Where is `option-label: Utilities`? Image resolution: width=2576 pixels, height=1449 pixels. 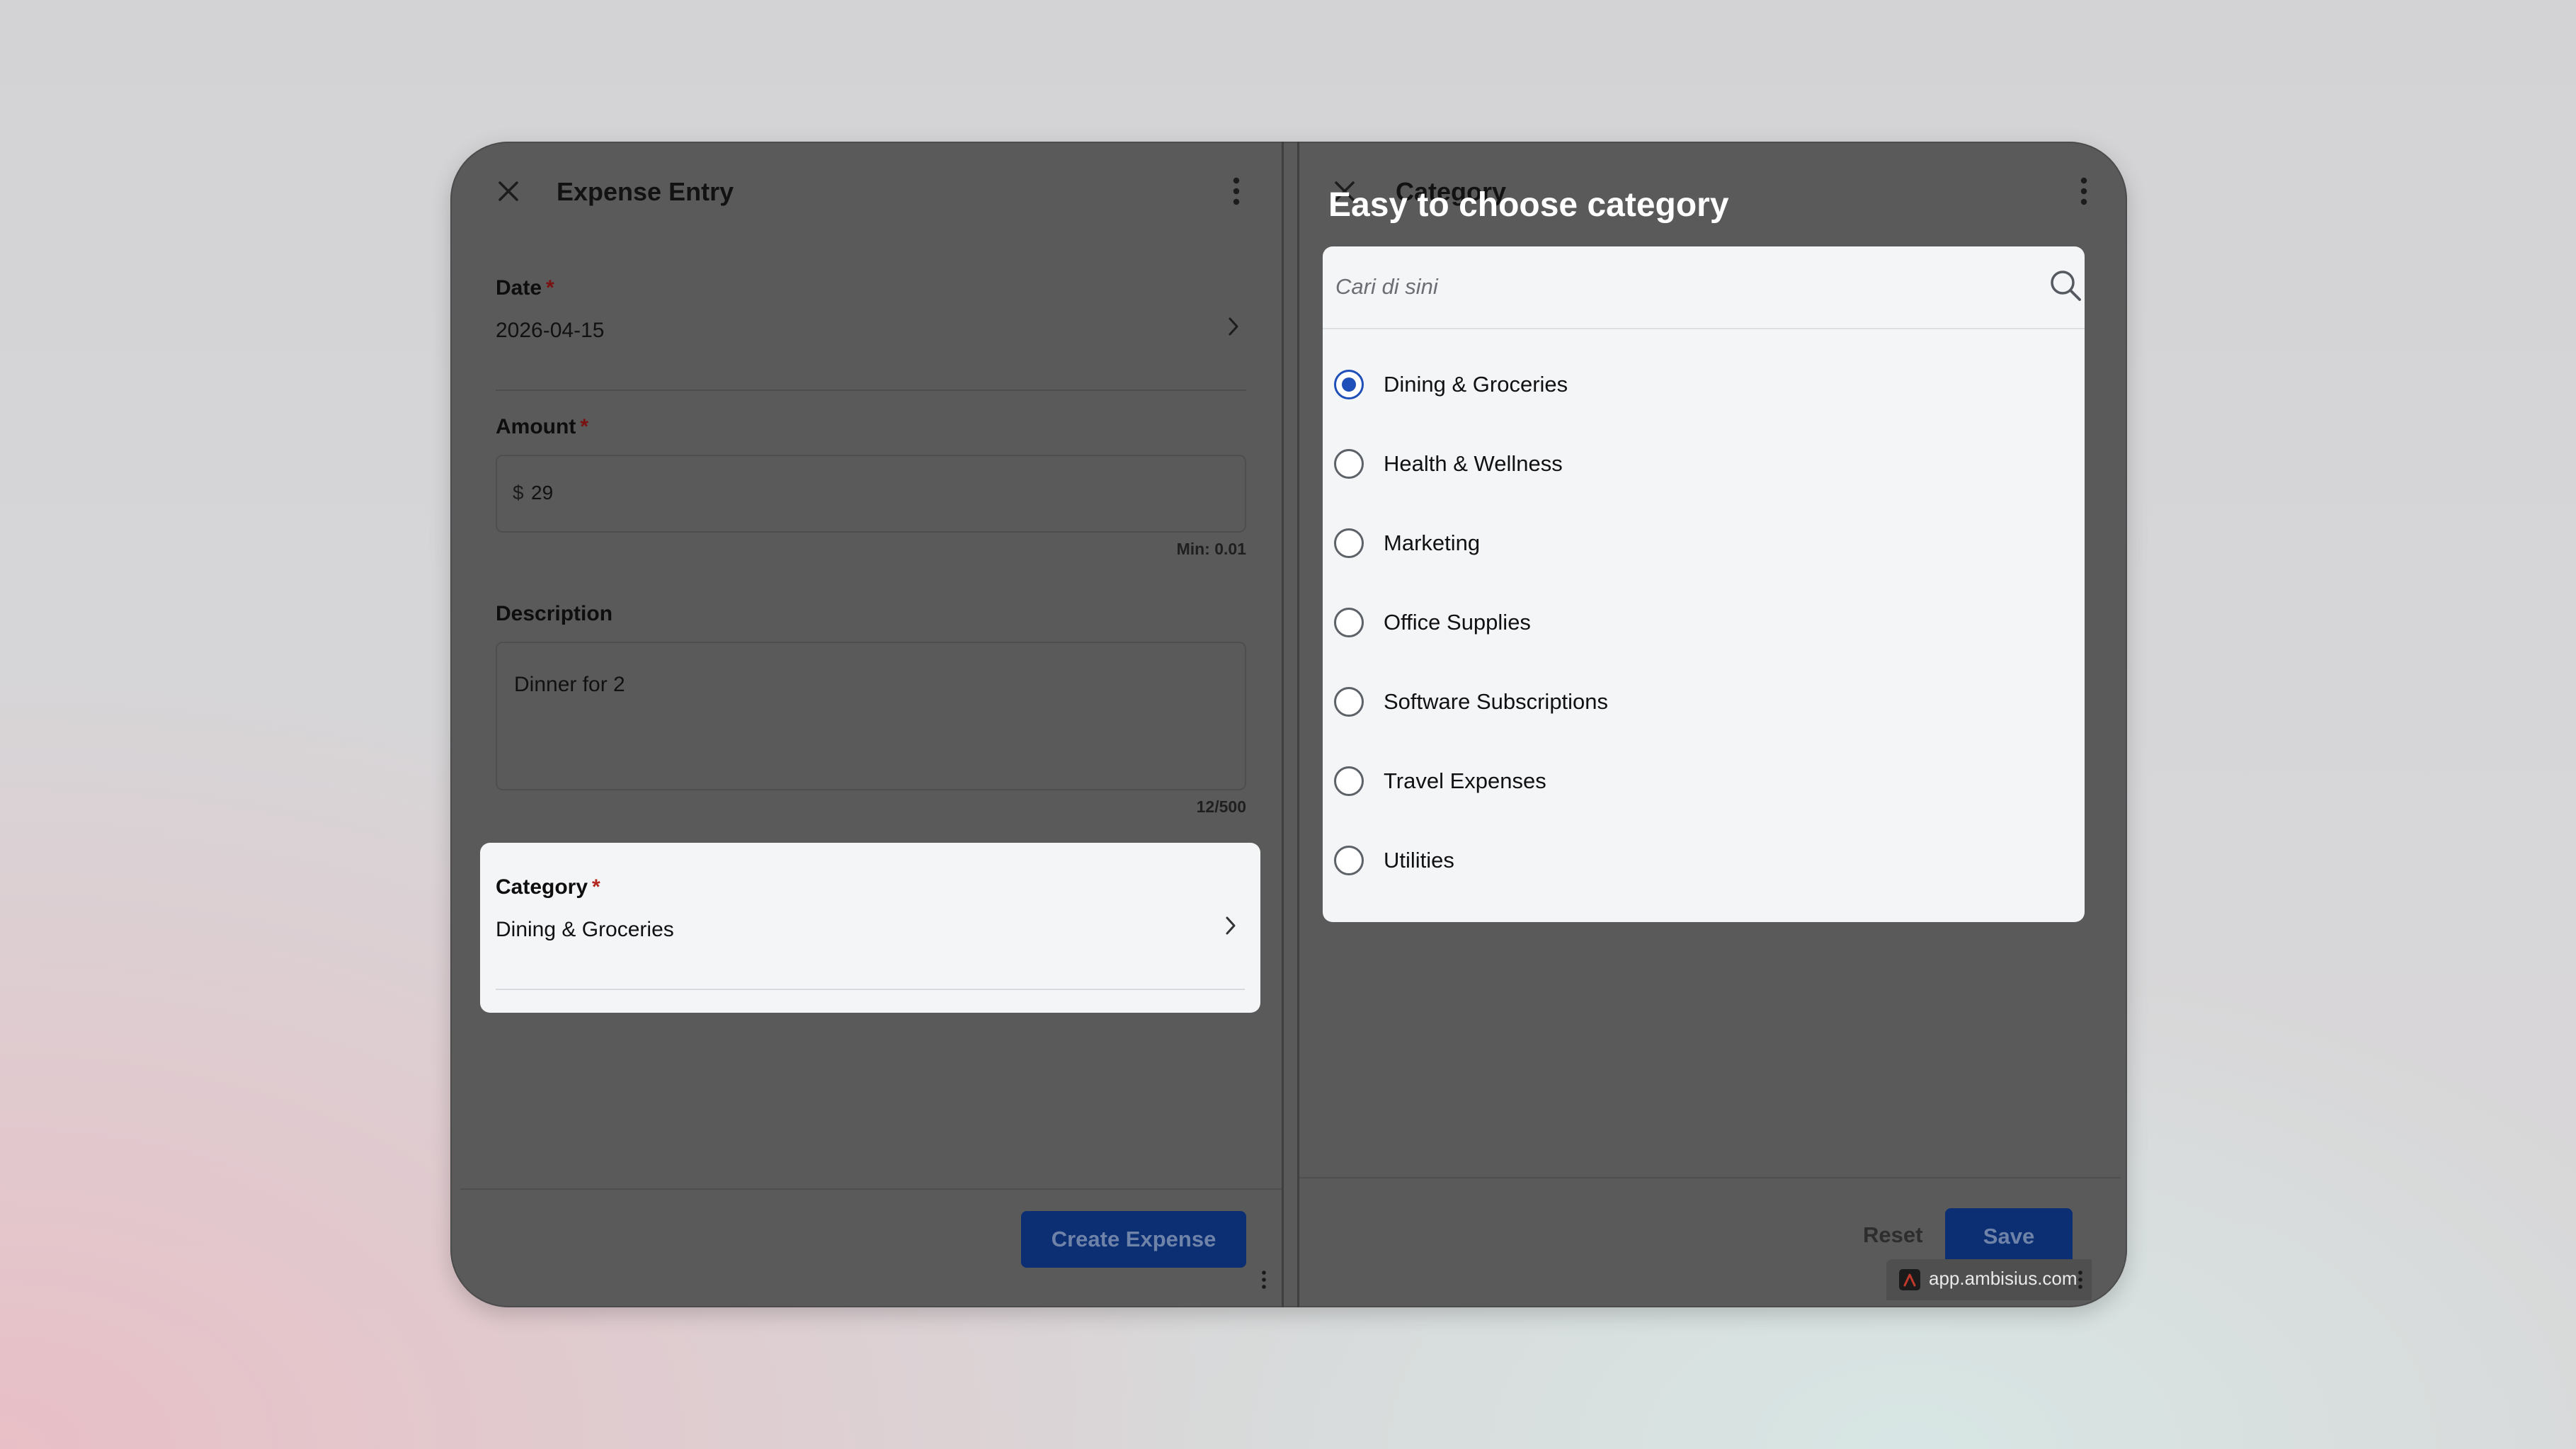 option-label: Utilities is located at coordinates (1419, 860).